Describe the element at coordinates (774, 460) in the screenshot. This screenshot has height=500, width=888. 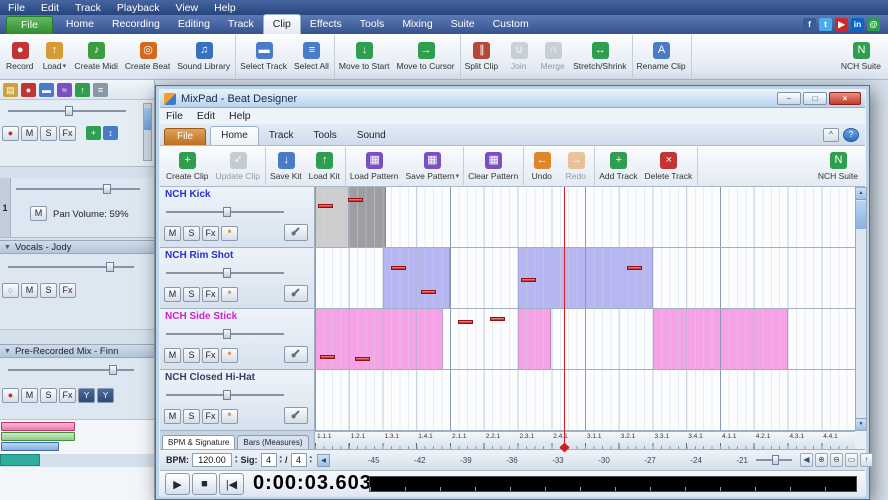
I see `meter-zoom-slider` at that location.